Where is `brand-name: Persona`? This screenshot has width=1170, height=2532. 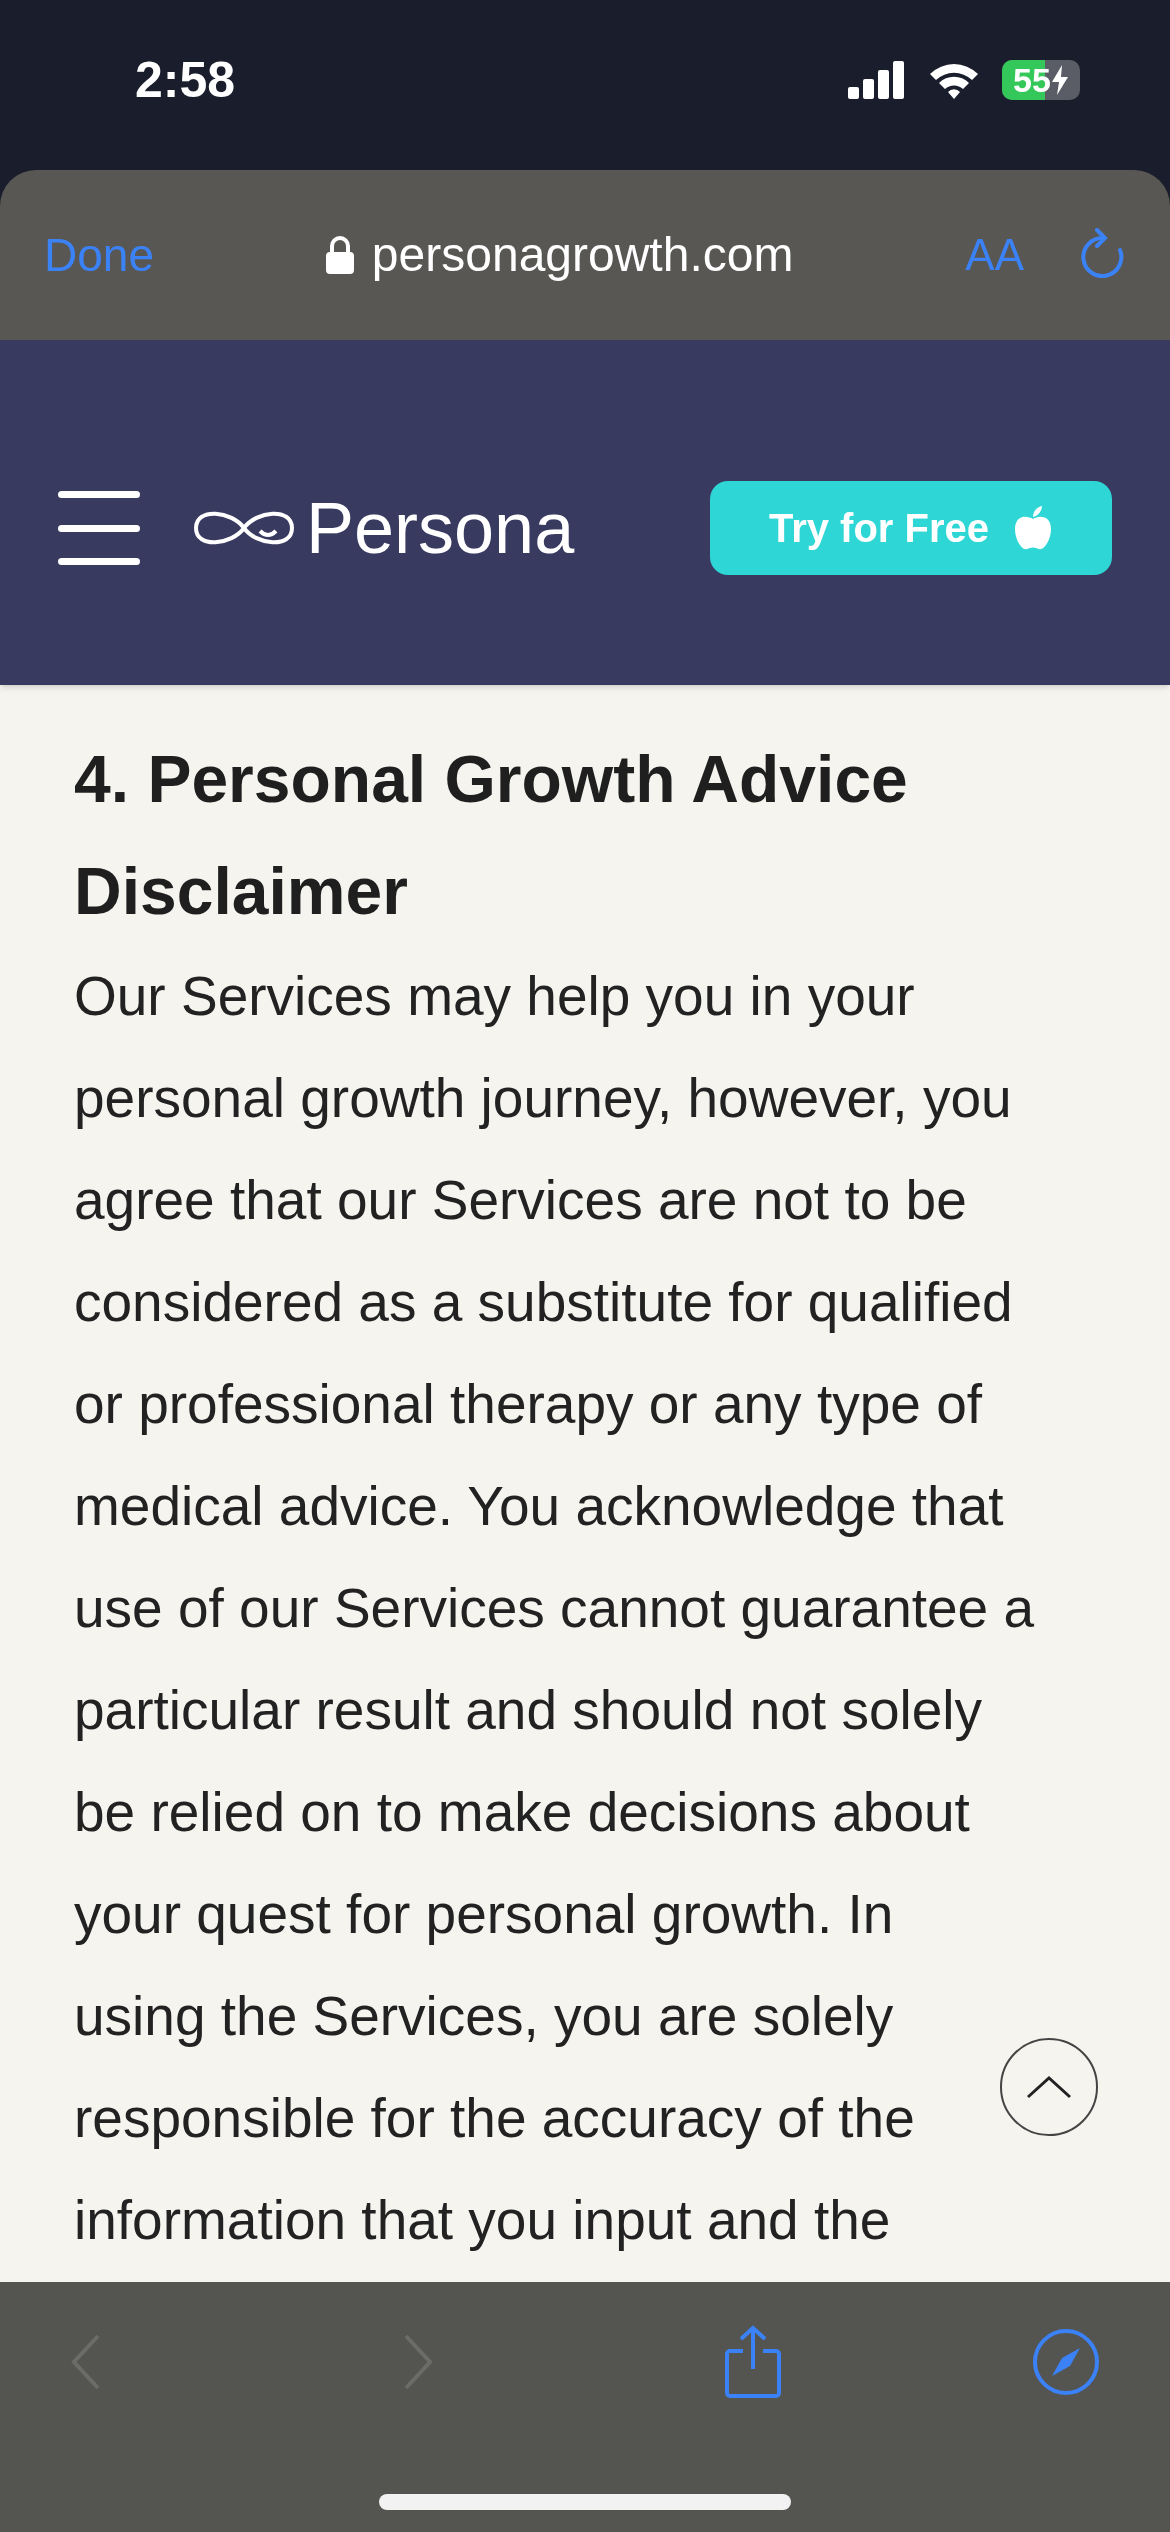
brand-name: Persona is located at coordinates (440, 527).